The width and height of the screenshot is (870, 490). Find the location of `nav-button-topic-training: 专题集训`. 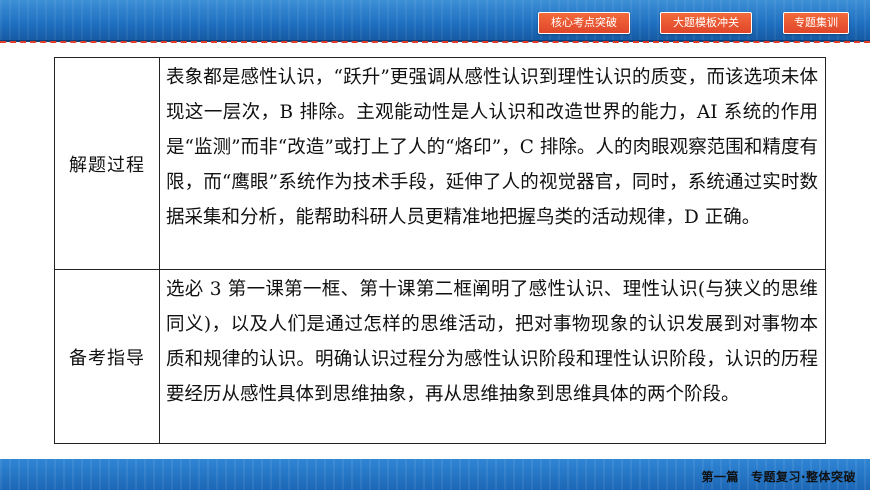

nav-button-topic-training: 专题集训 is located at coordinates (816, 23).